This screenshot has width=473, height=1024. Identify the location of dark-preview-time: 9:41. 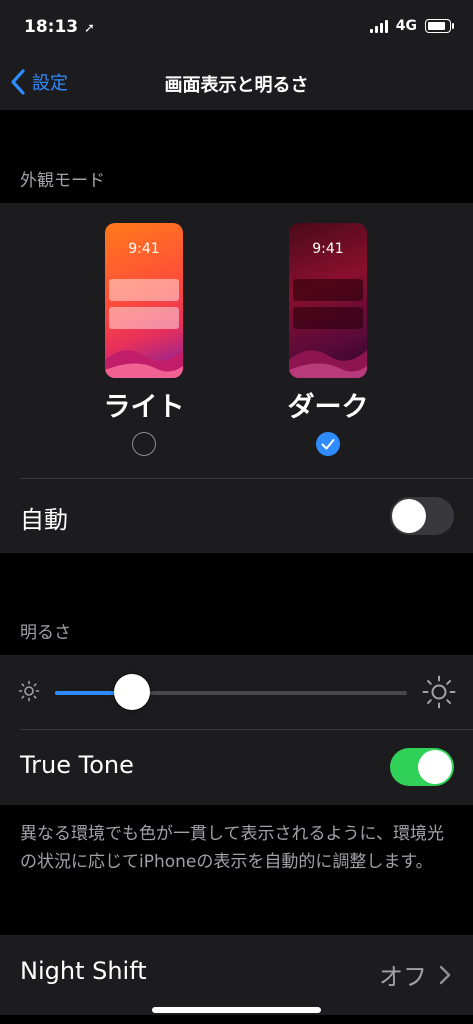
(328, 249).